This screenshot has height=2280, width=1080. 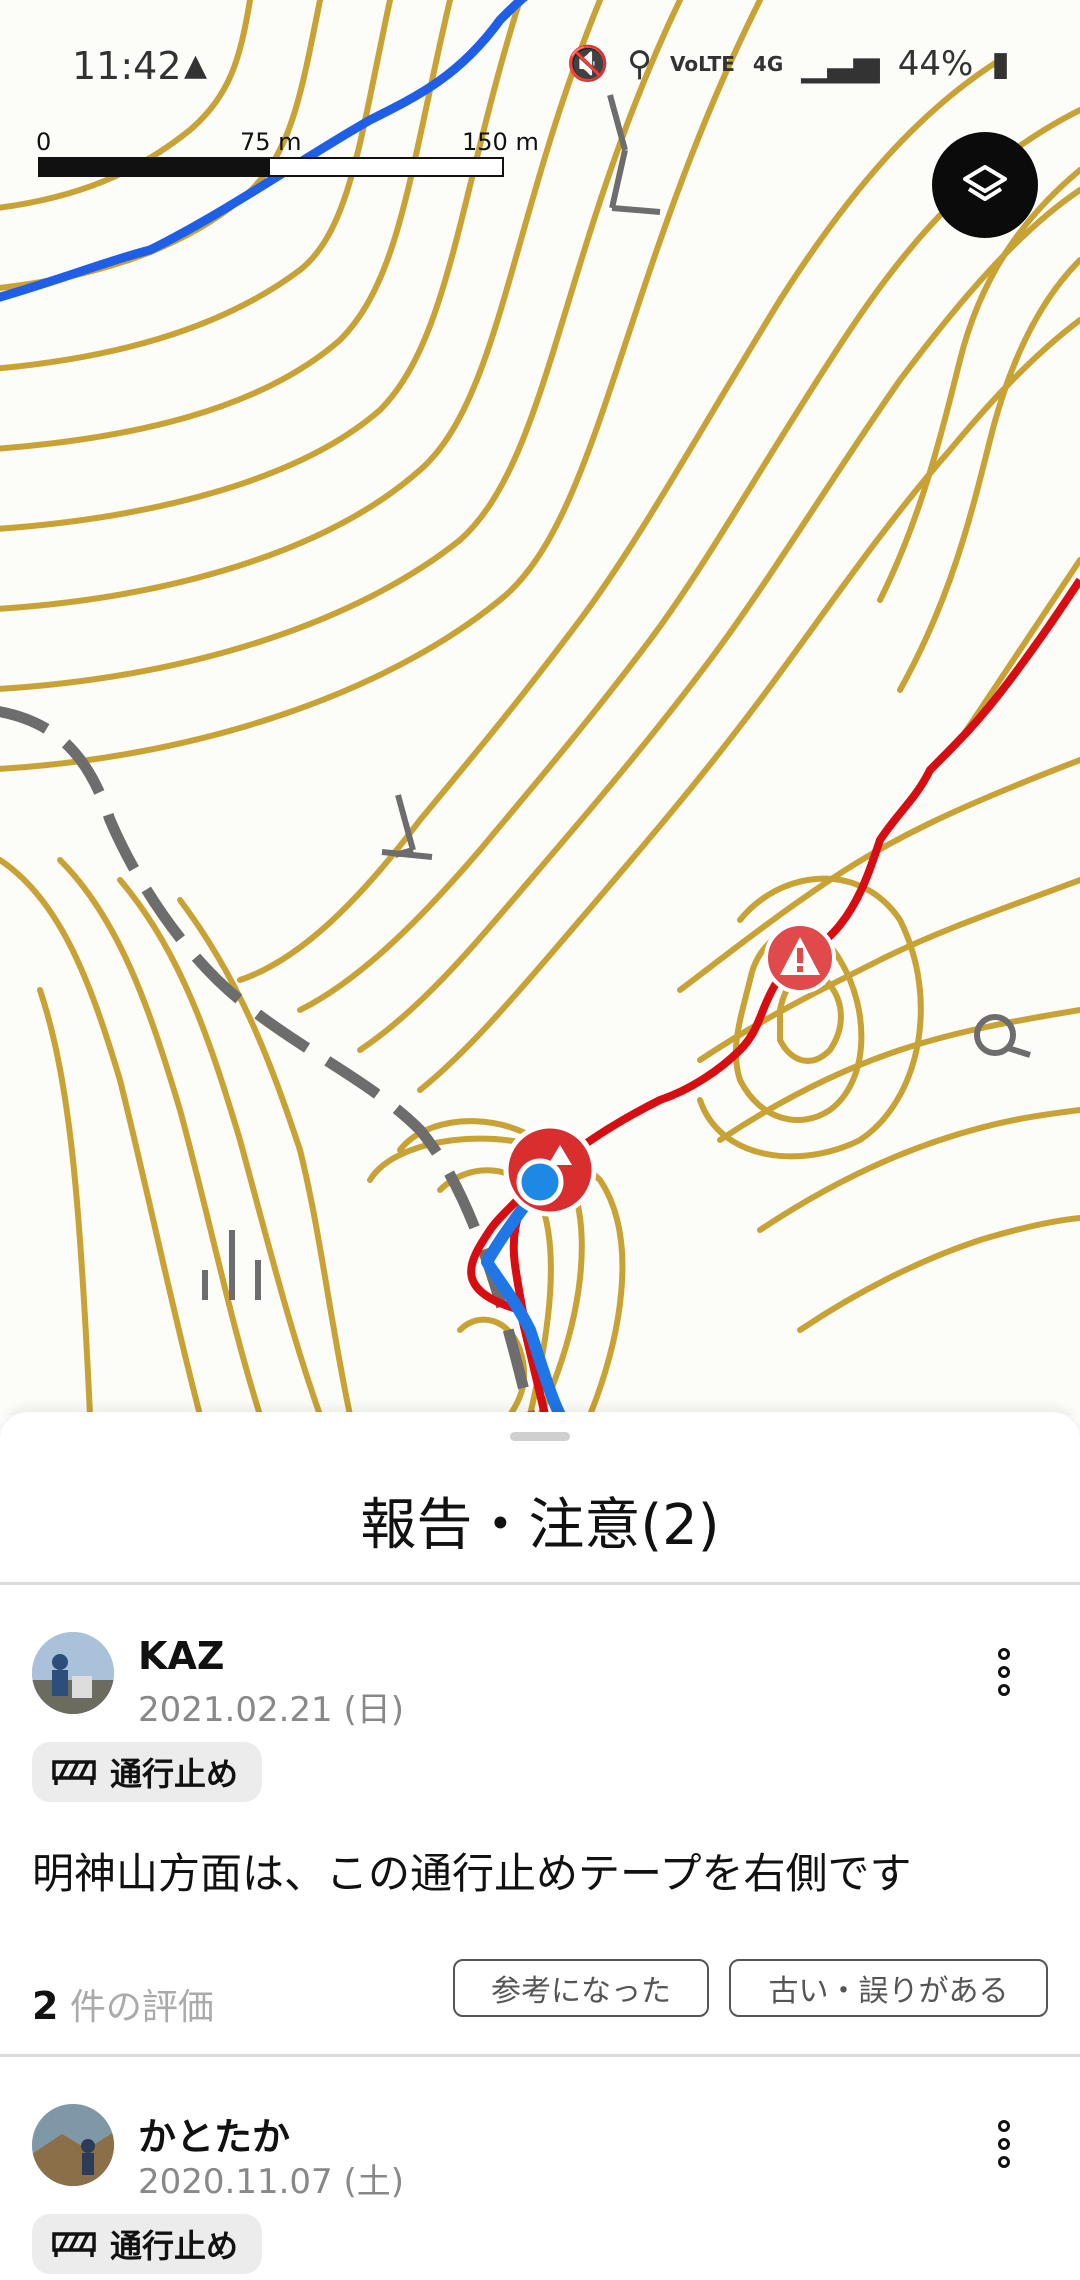 I want to click on status-time: 11:42, so click(x=127, y=66).